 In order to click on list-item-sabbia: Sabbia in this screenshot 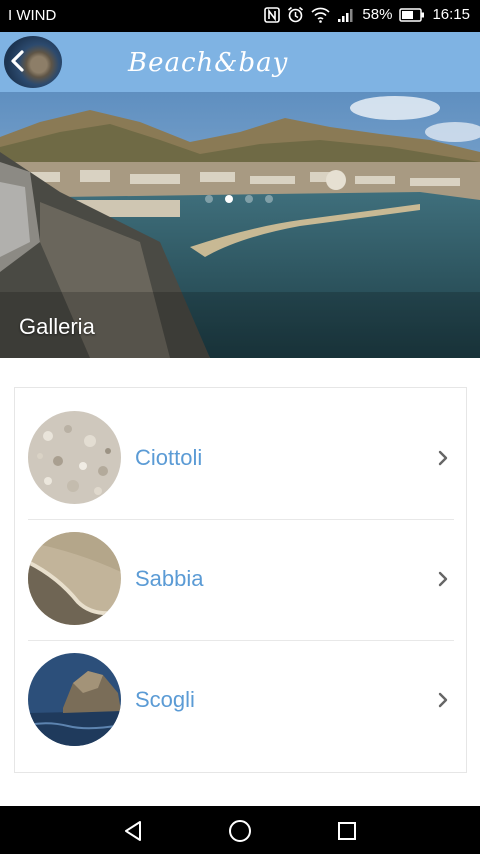, I will do `click(240, 569)`.